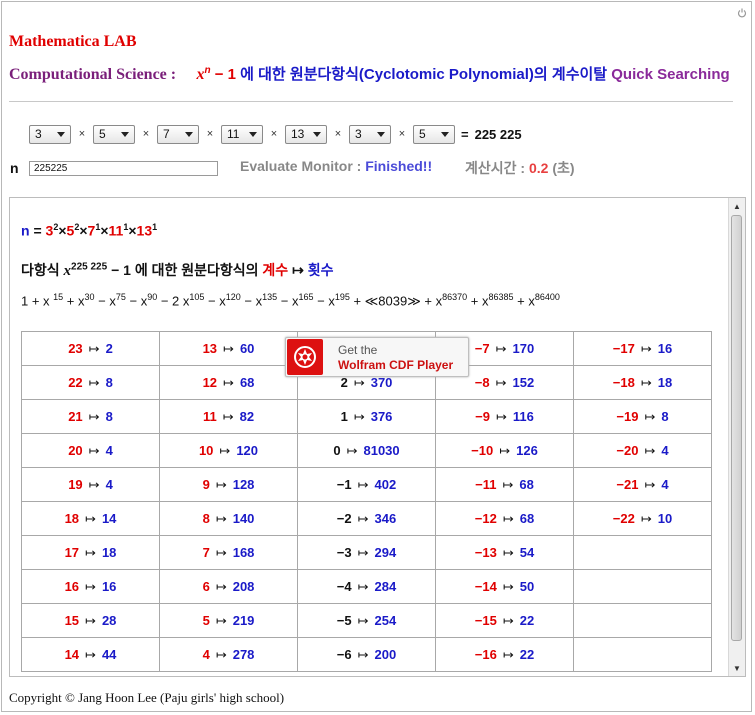  Describe the element at coordinates (109, 382) in the screenshot. I see `occurrence-count: 8` at that location.